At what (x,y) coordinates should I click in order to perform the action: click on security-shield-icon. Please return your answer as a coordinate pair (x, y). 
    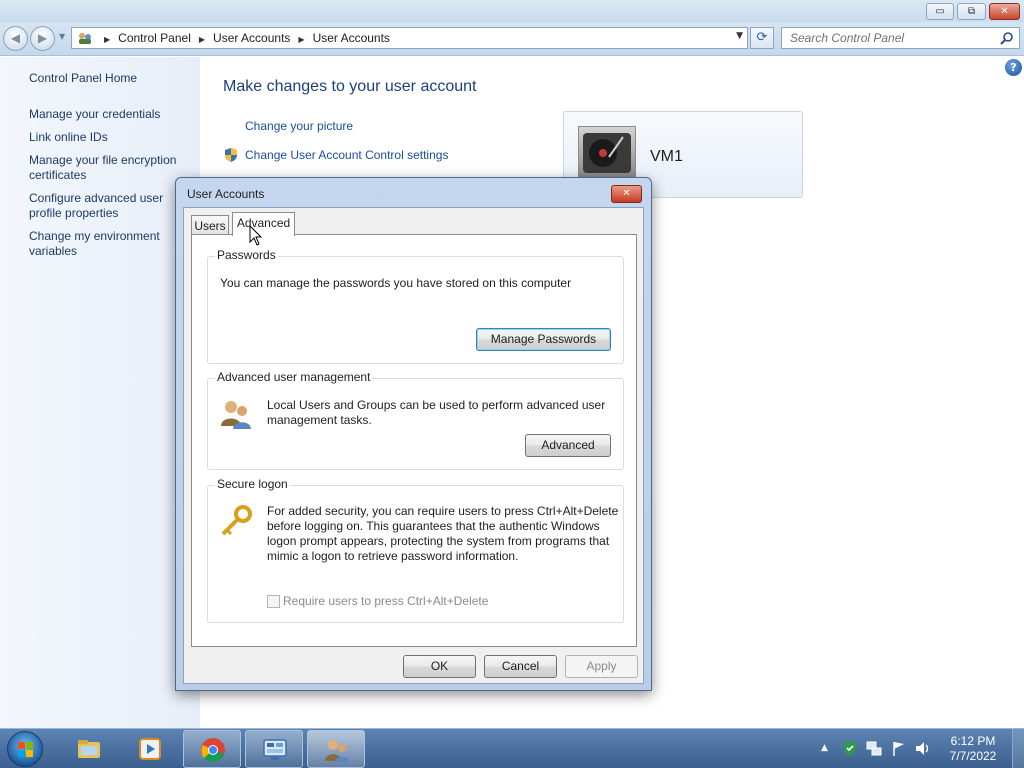
    Looking at the image, I should click on (850, 748).